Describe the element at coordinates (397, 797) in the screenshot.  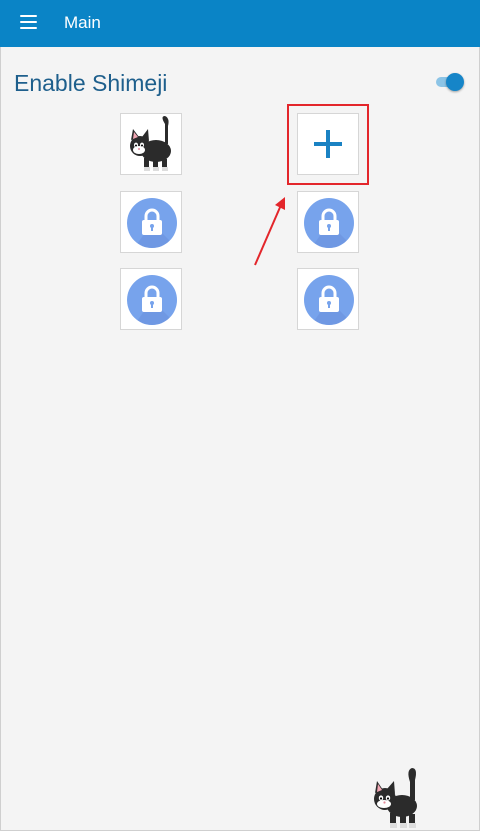
I see `floating-shimeji-cat-icon` at that location.